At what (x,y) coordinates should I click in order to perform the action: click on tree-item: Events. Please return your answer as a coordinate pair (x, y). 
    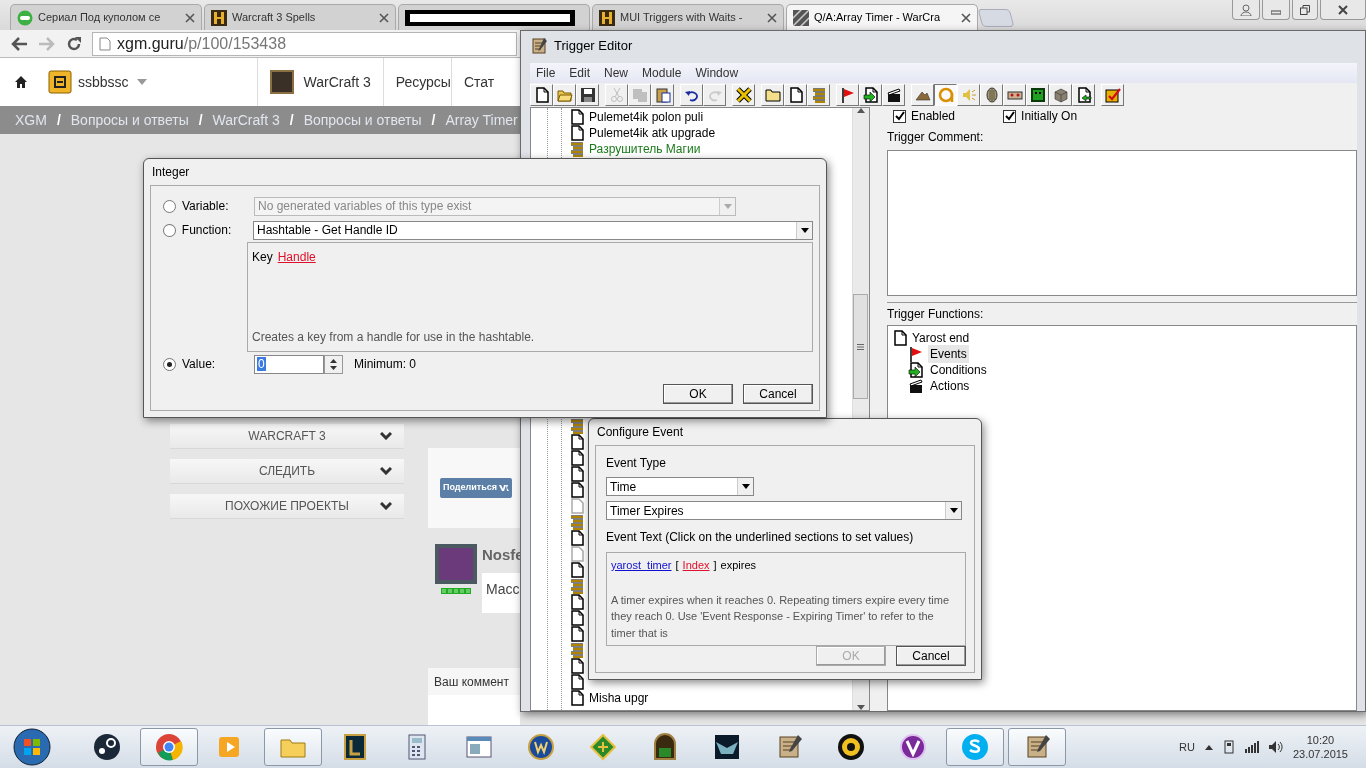
    Looking at the image, I should click on (948, 354).